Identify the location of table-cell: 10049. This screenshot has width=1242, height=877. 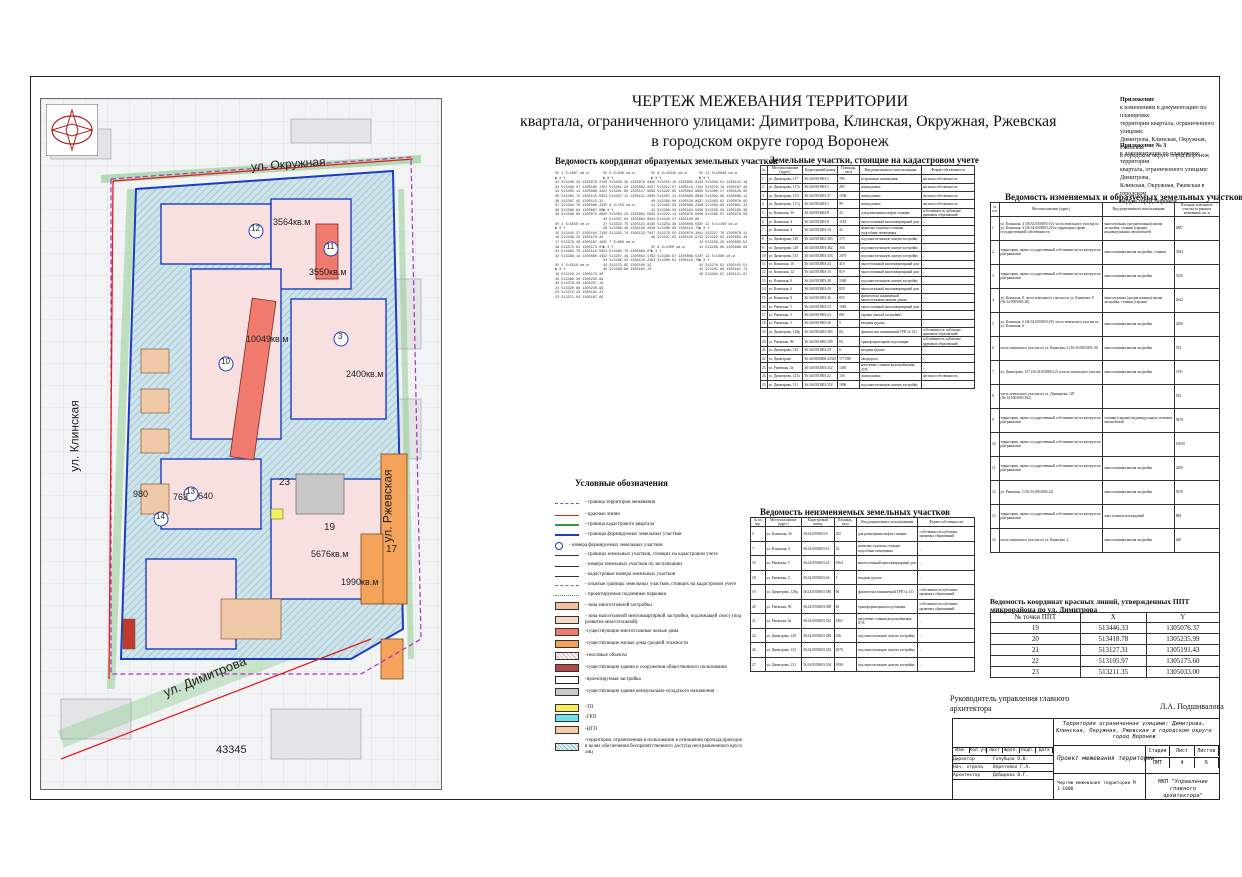
(1197, 444).